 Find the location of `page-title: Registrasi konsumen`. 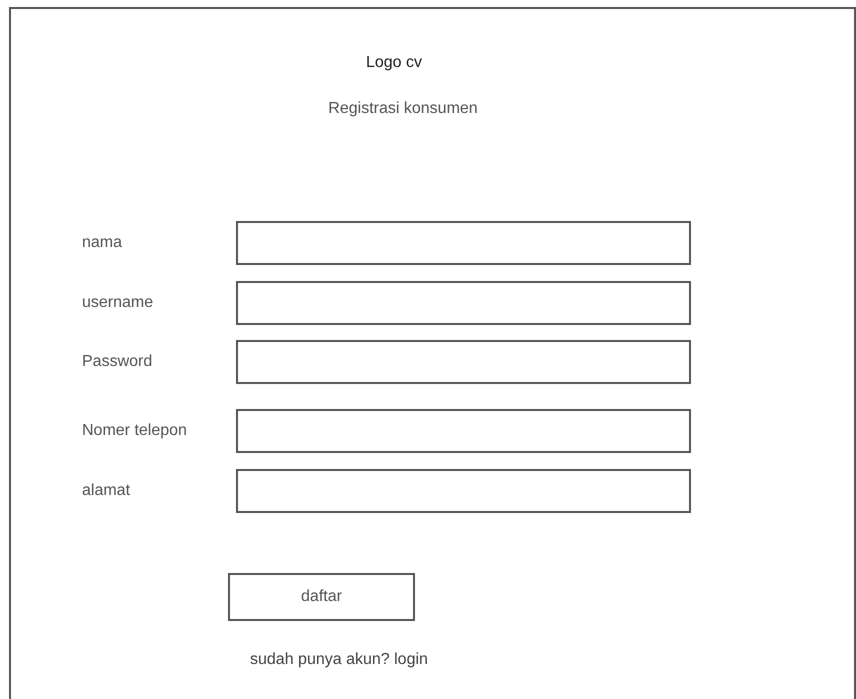

page-title: Registrasi konsumen is located at coordinates (403, 109).